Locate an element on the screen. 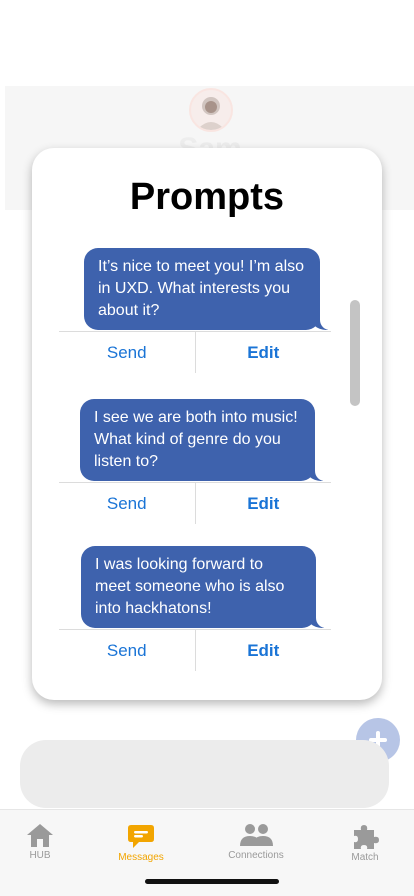 The width and height of the screenshot is (414, 896). tab-label: Match is located at coordinates (365, 857).